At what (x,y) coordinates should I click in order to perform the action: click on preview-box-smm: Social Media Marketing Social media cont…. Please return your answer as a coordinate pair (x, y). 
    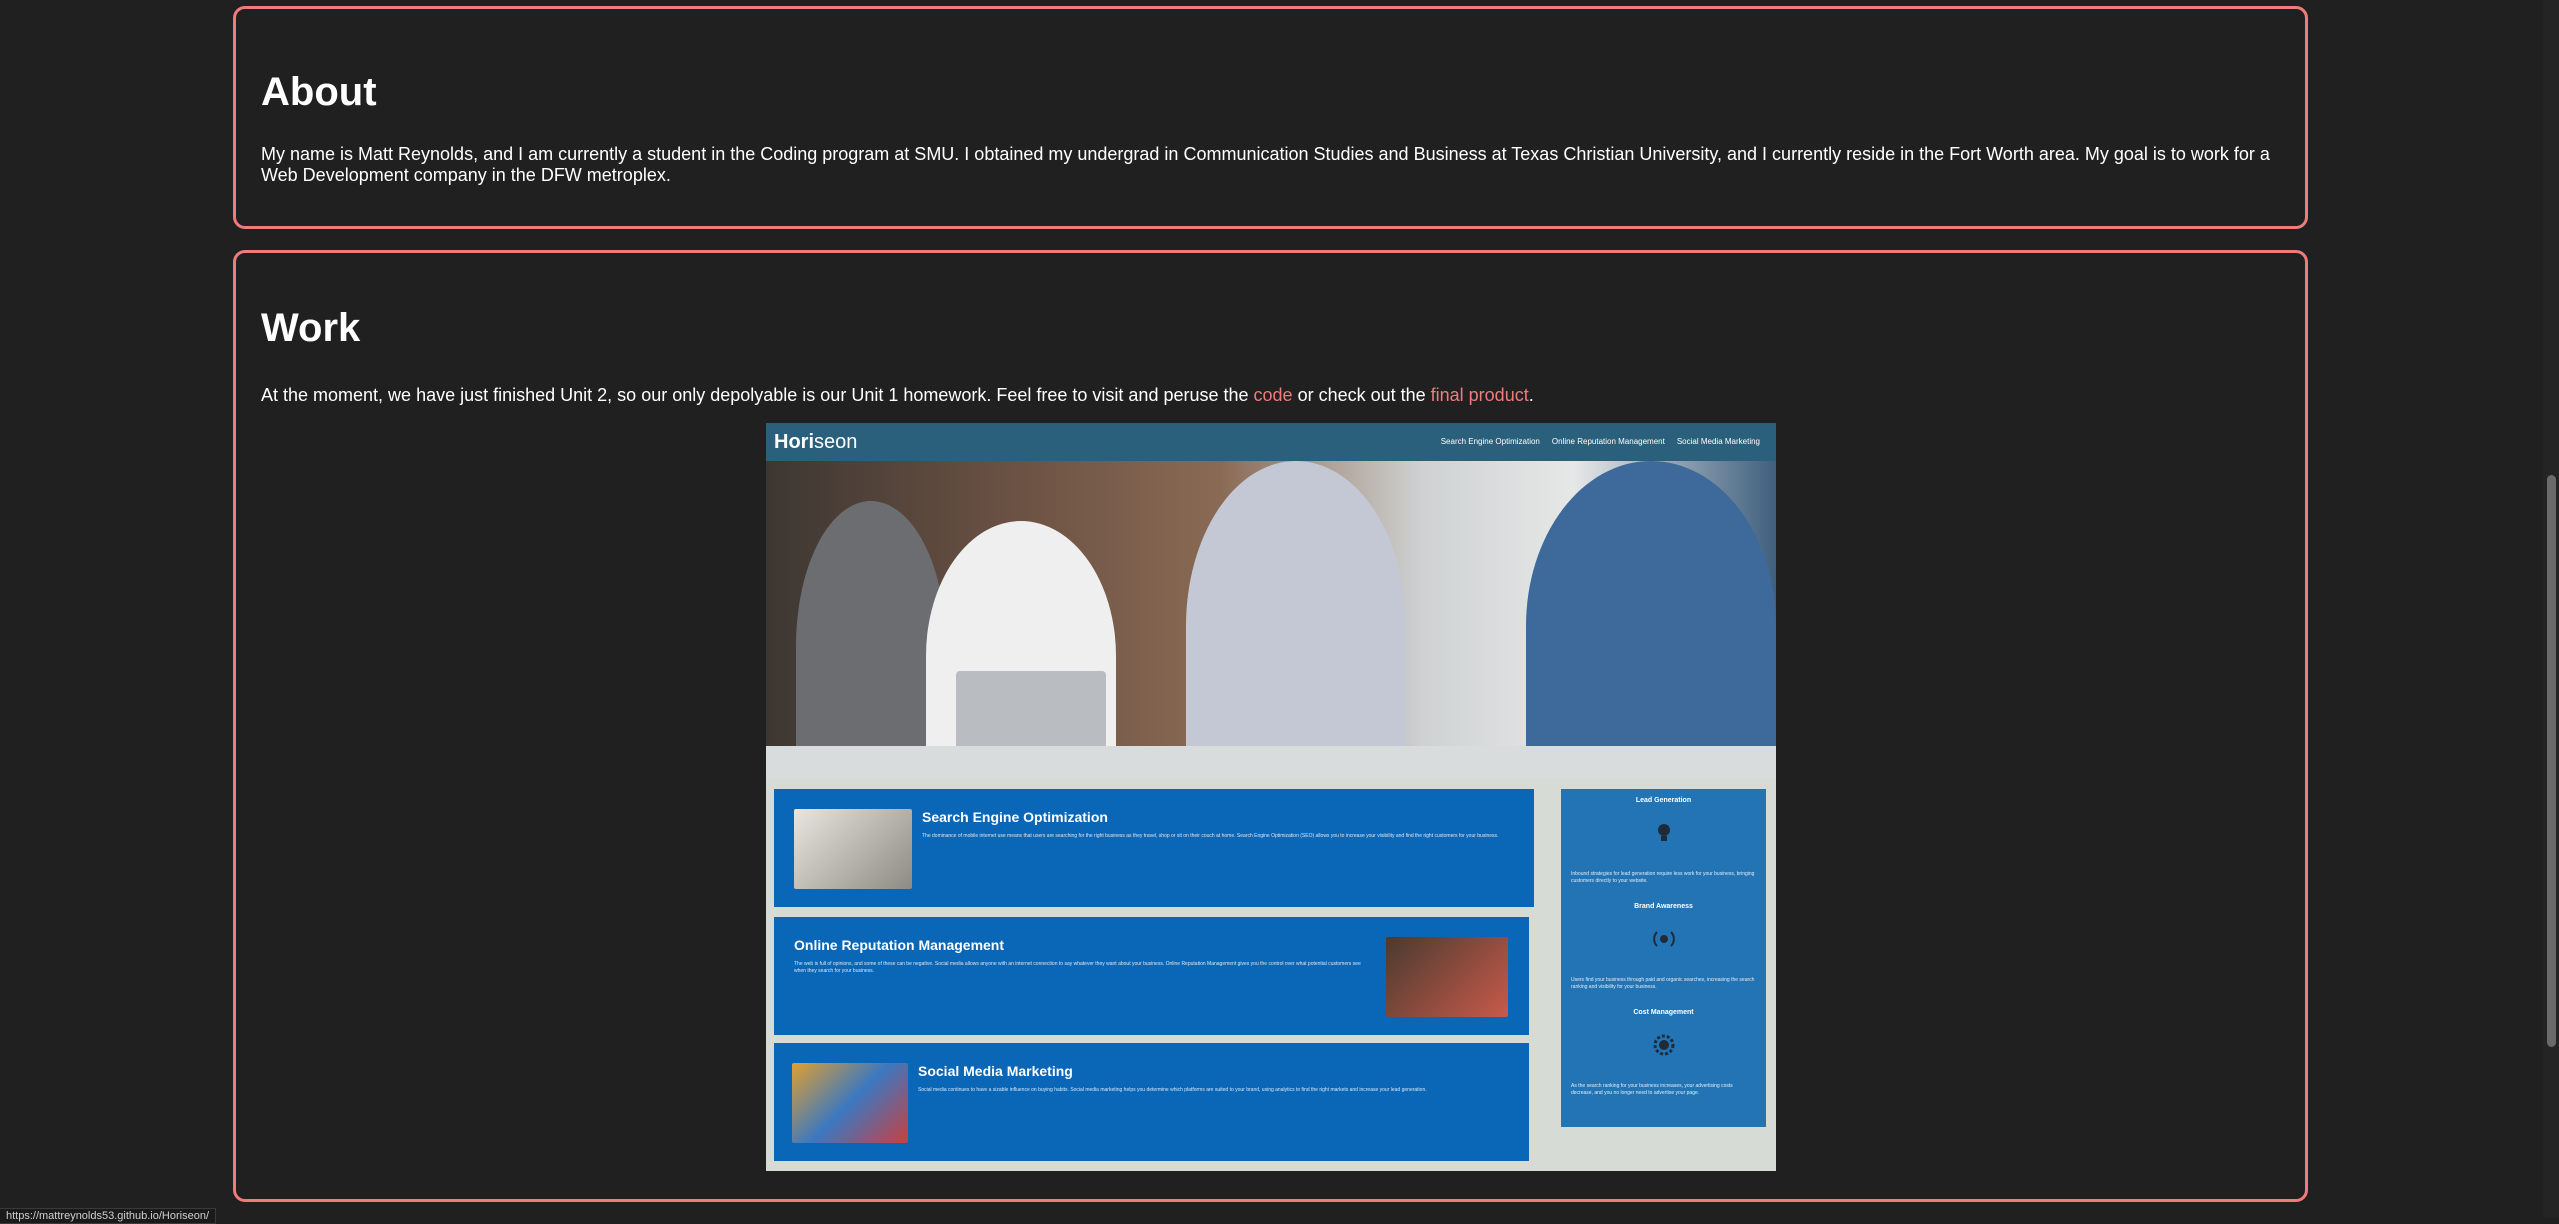
    Looking at the image, I should click on (1151, 1102).